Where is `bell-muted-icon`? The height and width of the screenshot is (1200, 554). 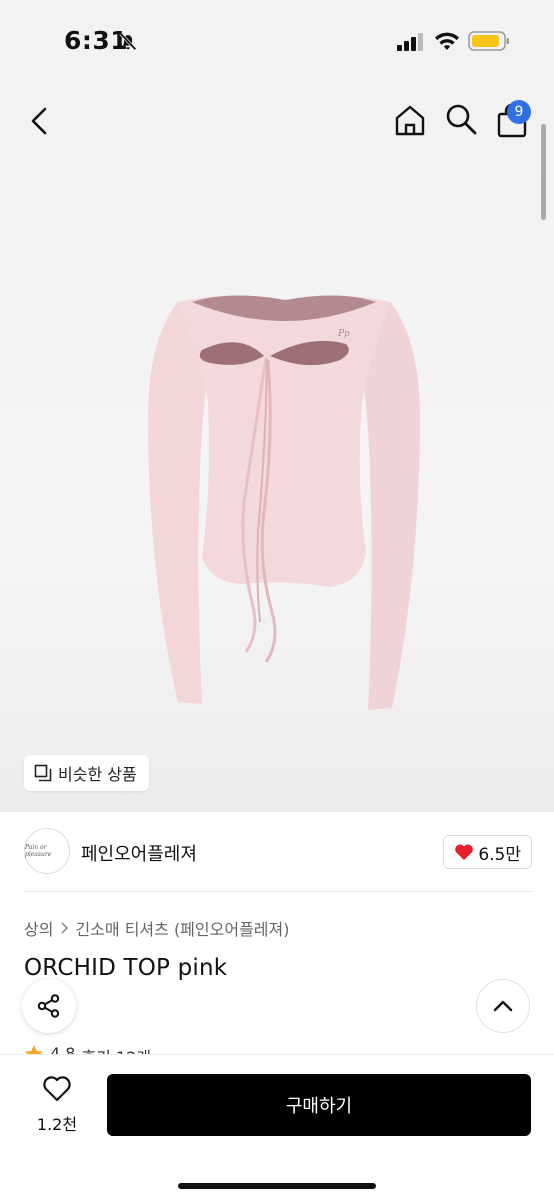
bell-muted-icon is located at coordinates (128, 41).